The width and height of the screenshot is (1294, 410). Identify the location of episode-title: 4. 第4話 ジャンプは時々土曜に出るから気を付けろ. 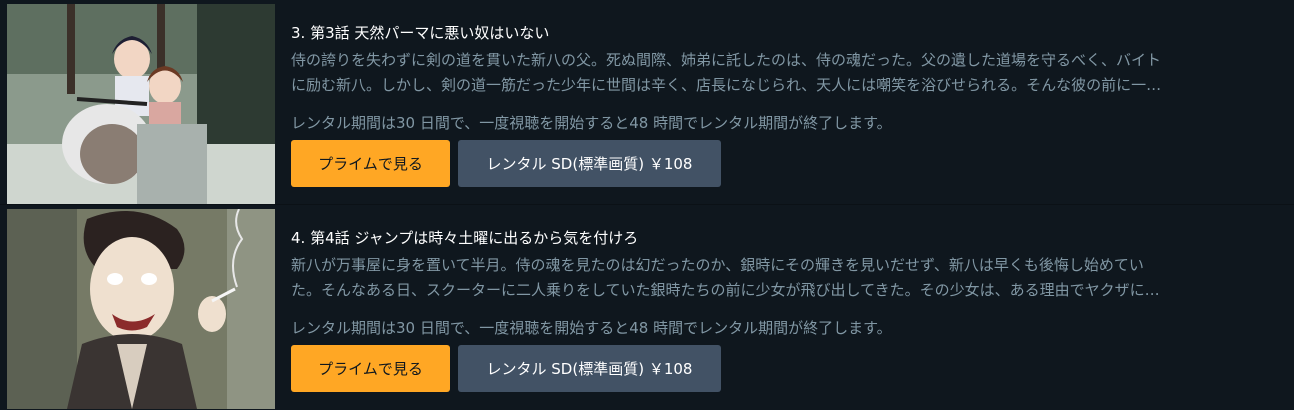
(464, 237).